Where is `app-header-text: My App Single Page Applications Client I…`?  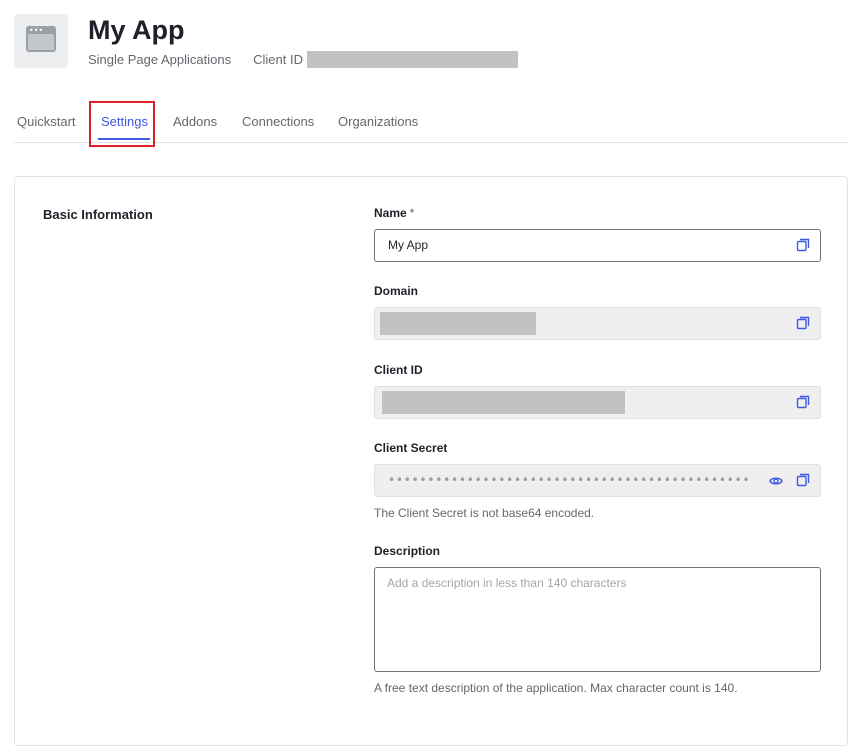
app-header-text: My App Single Page Applications Client I… is located at coordinates (303, 41).